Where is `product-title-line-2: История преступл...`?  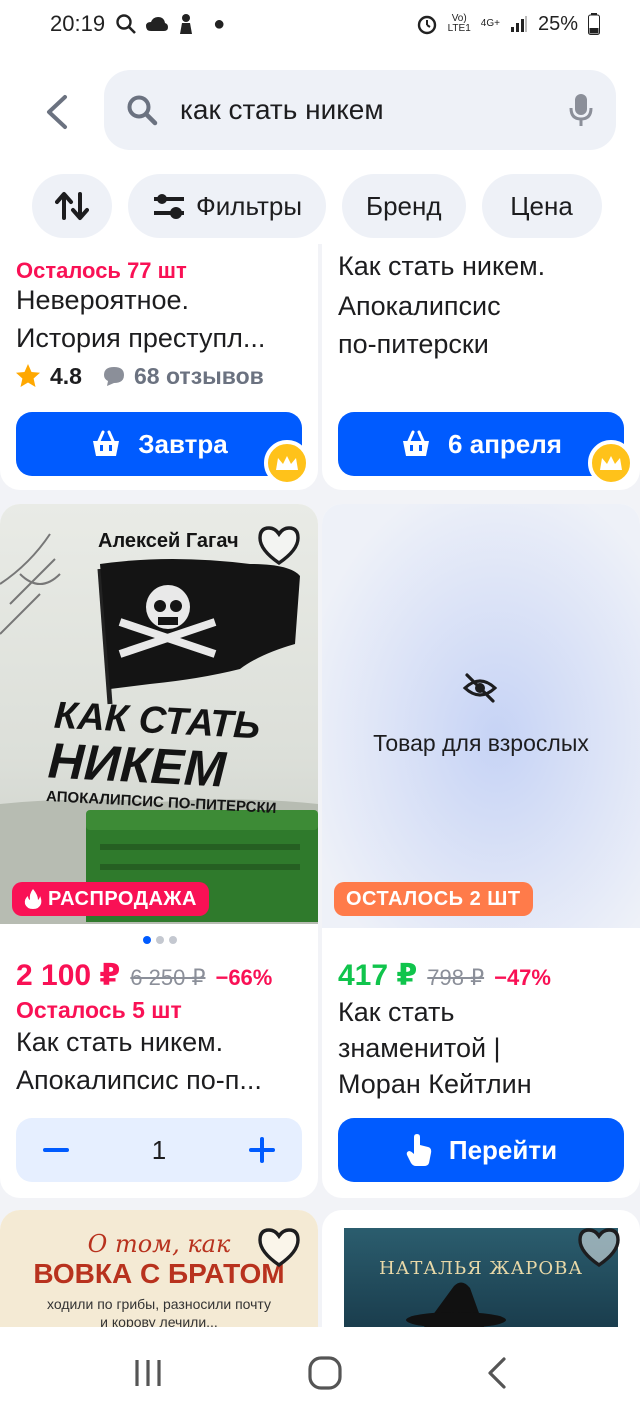 product-title-line-2: История преступл... is located at coordinates (141, 338).